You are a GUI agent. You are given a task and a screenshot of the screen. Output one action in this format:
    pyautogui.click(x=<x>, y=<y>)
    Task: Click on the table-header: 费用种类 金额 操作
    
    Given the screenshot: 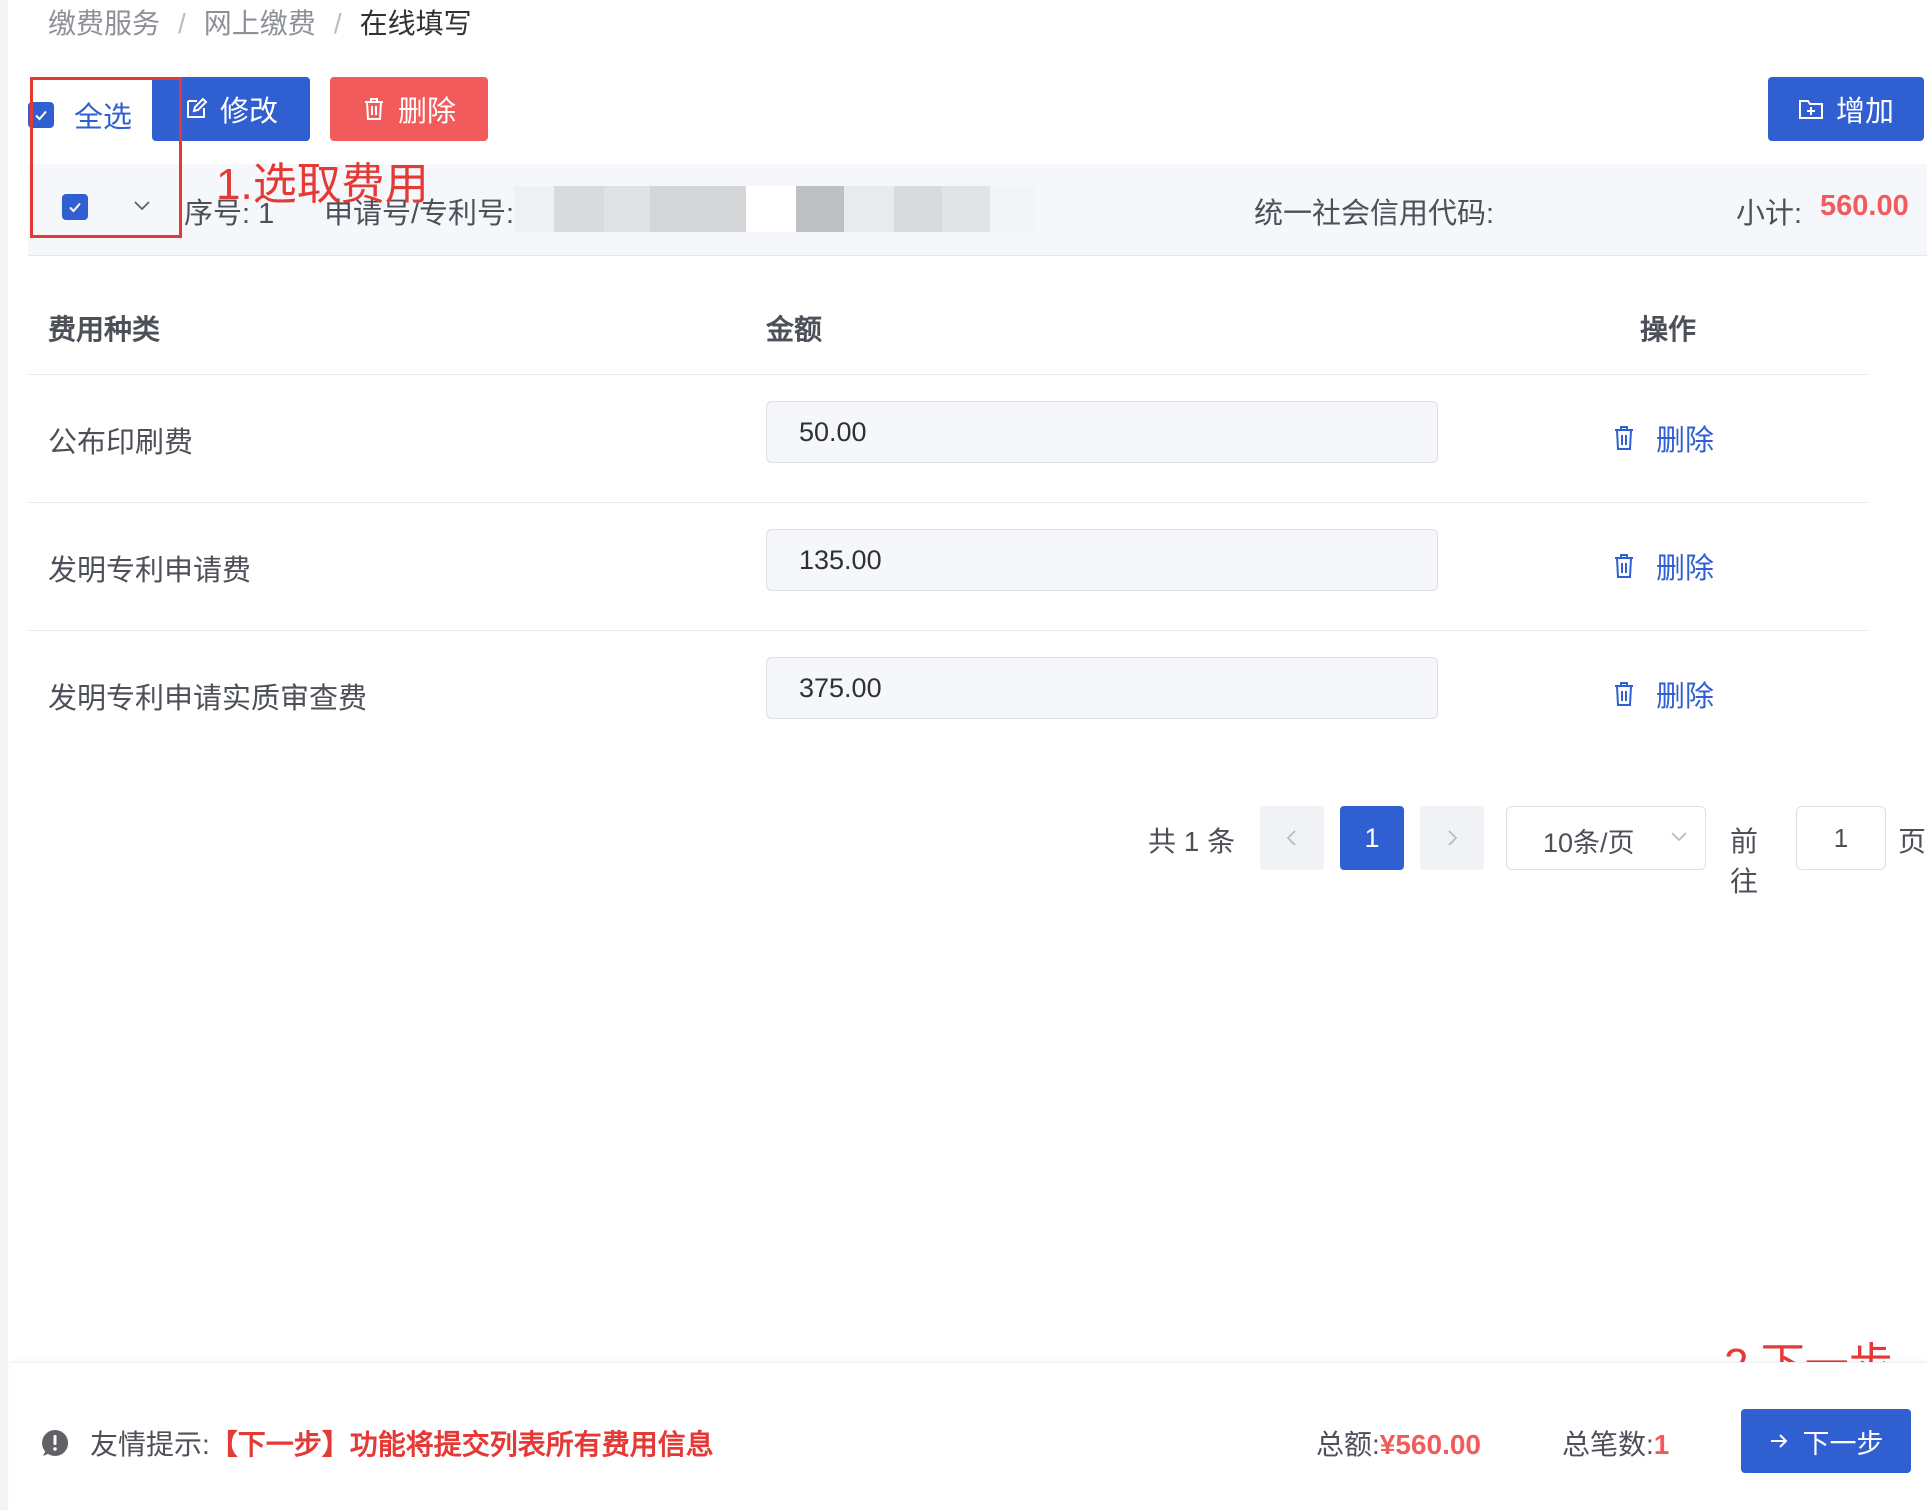 What is the action you would take?
    pyautogui.click(x=948, y=322)
    